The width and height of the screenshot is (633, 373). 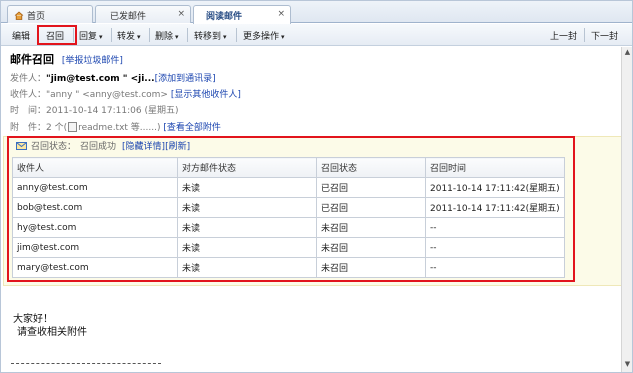 What do you see at coordinates (28, 111) in the screenshot?
I see `time-label: 时 间：` at bounding box center [28, 111].